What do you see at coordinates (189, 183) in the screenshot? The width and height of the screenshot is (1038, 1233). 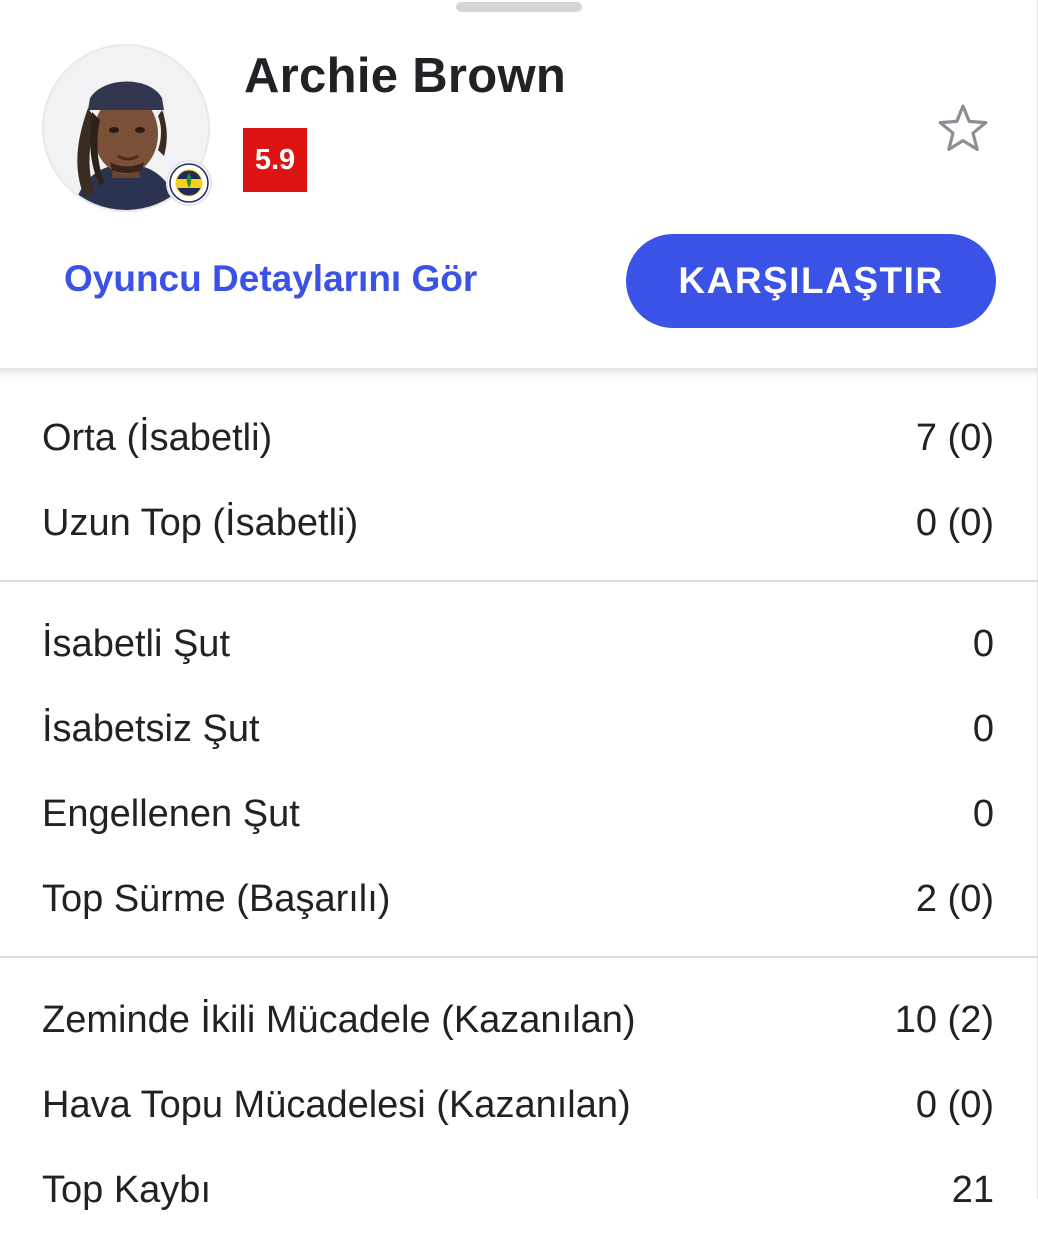 I see `fenerbahce-crest-icon` at bounding box center [189, 183].